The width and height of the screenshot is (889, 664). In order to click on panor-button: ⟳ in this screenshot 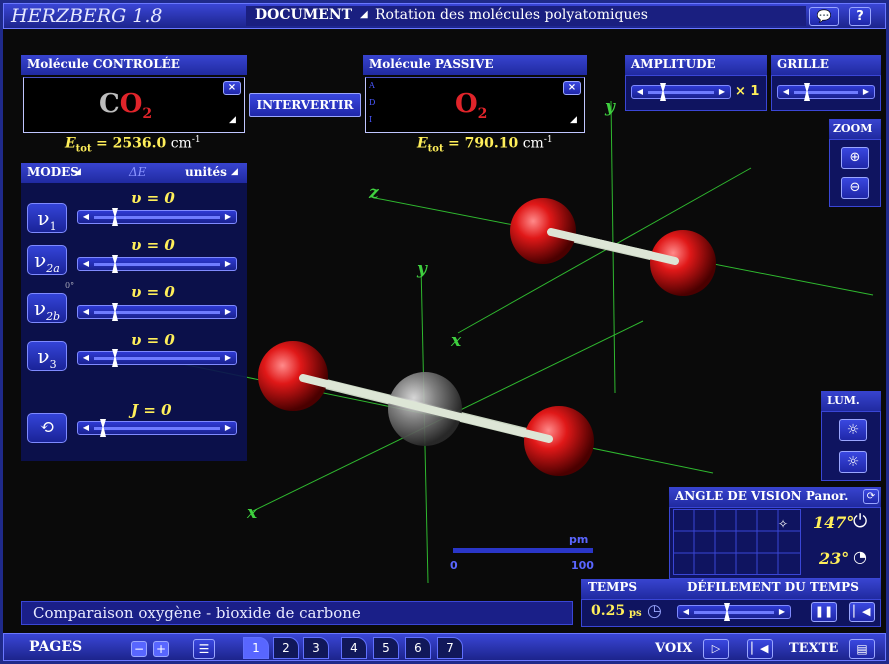, I will do `click(871, 496)`.